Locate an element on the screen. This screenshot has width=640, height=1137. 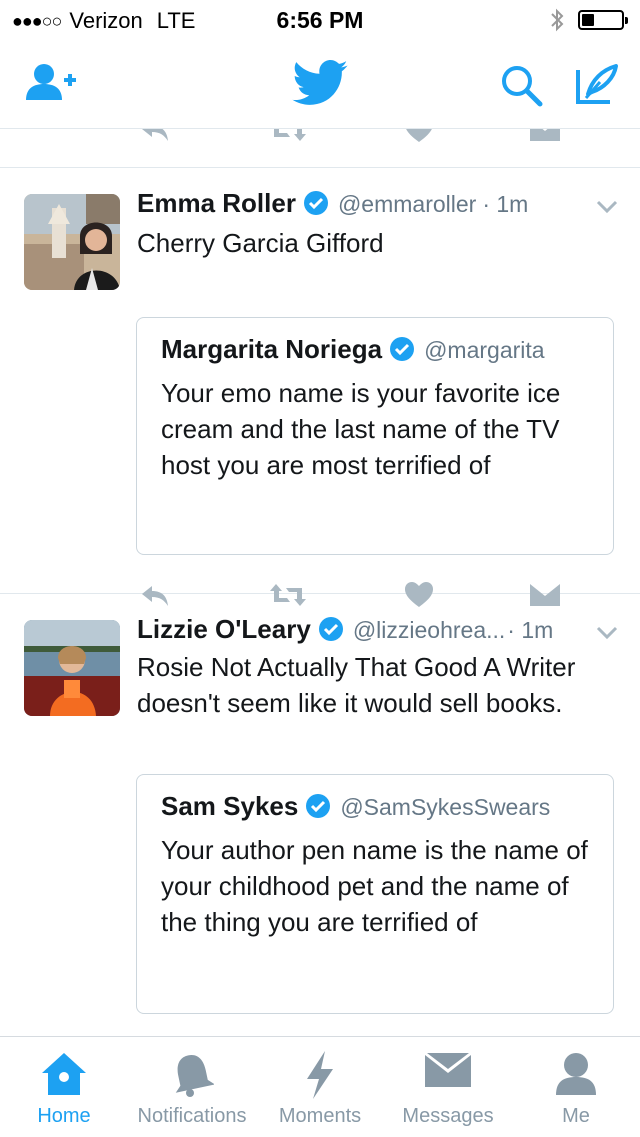
status-bar: ●●●○○ Verizon LTE 6:56 PM is located at coordinates (320, 20).